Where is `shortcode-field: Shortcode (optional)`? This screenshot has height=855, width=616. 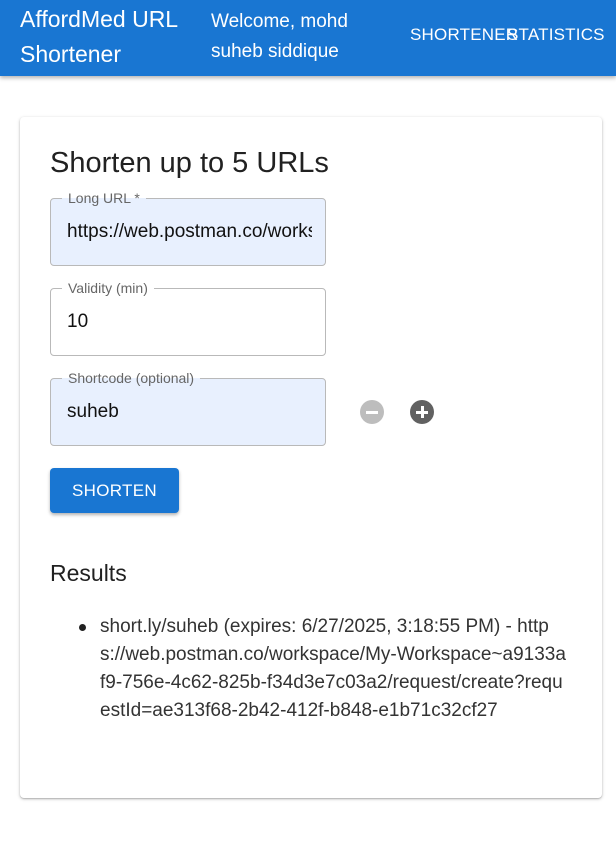 shortcode-field: Shortcode (optional) is located at coordinates (188, 407).